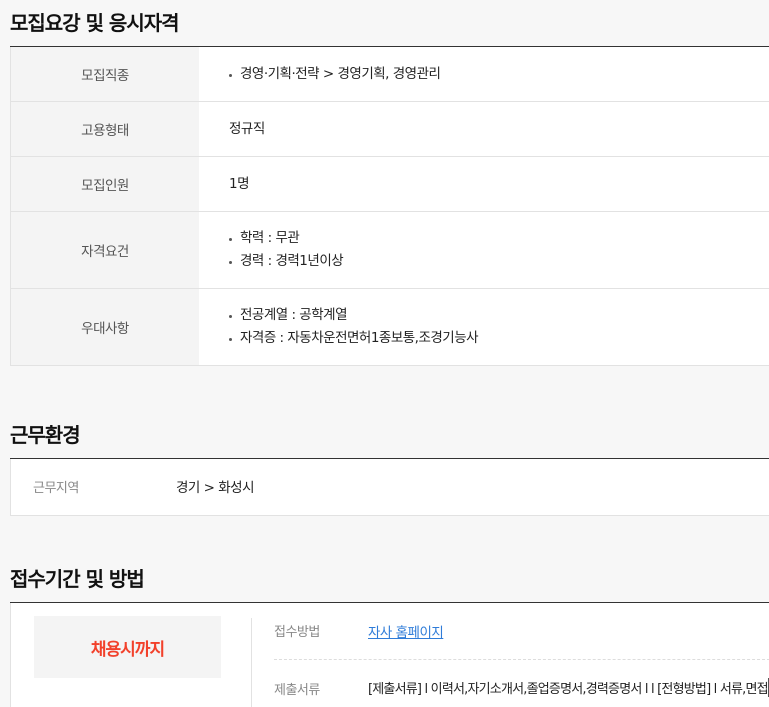  What do you see at coordinates (215, 488) in the screenshot?
I see `work-location-value: 경기 > 화성시` at bounding box center [215, 488].